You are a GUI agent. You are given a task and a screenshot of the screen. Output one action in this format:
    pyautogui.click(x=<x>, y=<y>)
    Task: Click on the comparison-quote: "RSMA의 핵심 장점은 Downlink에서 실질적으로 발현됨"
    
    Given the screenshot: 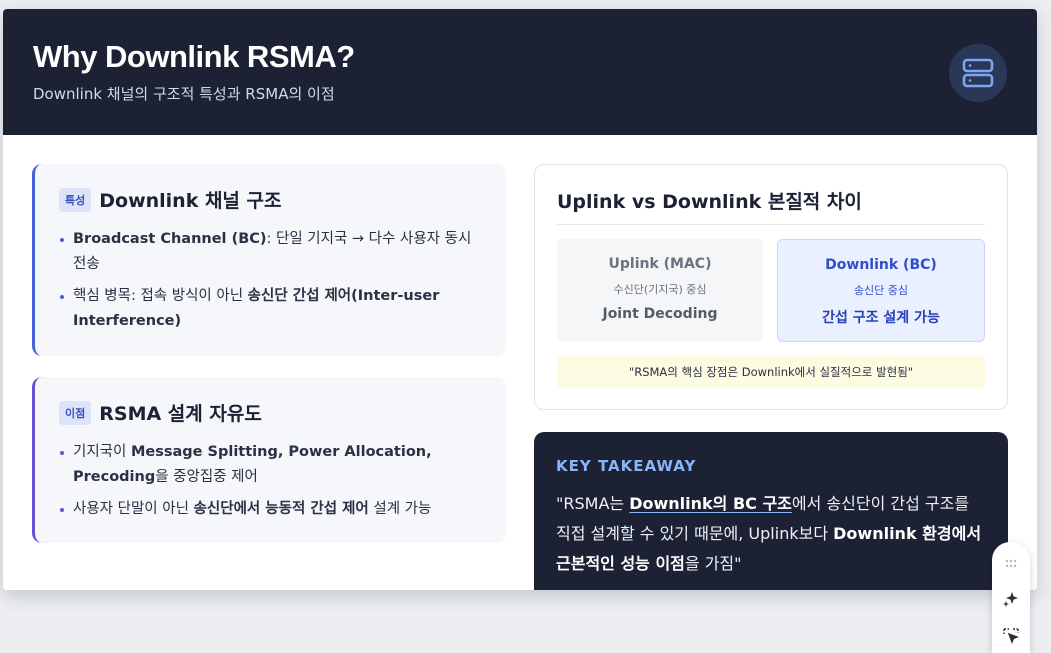 What is the action you would take?
    pyautogui.click(x=771, y=372)
    